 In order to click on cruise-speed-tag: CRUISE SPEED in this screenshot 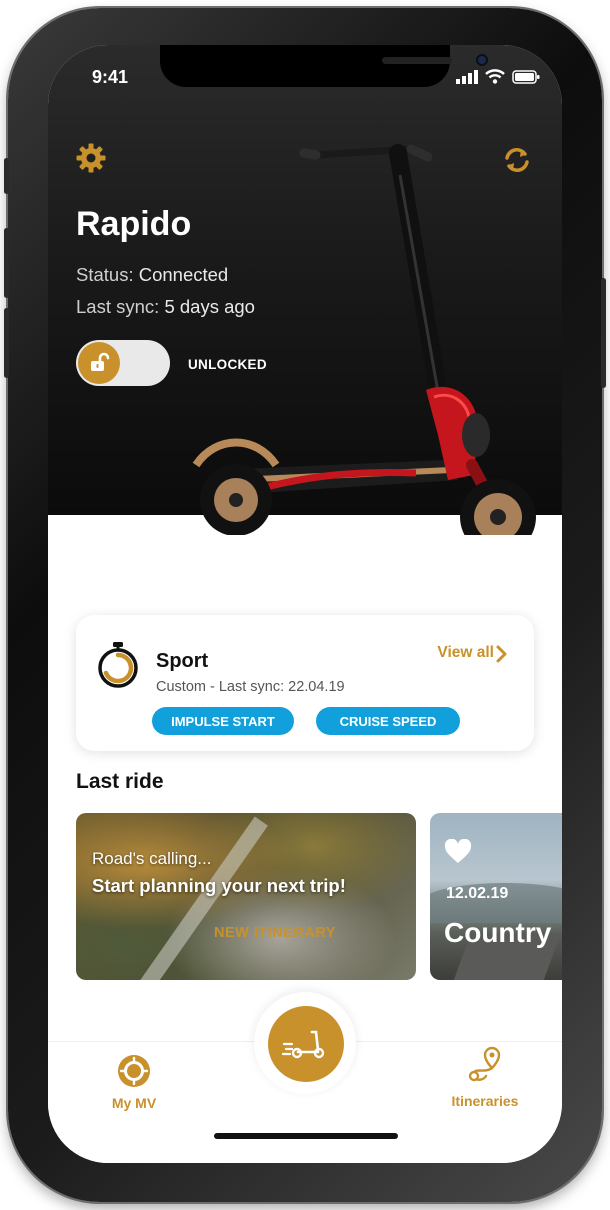, I will do `click(388, 721)`.